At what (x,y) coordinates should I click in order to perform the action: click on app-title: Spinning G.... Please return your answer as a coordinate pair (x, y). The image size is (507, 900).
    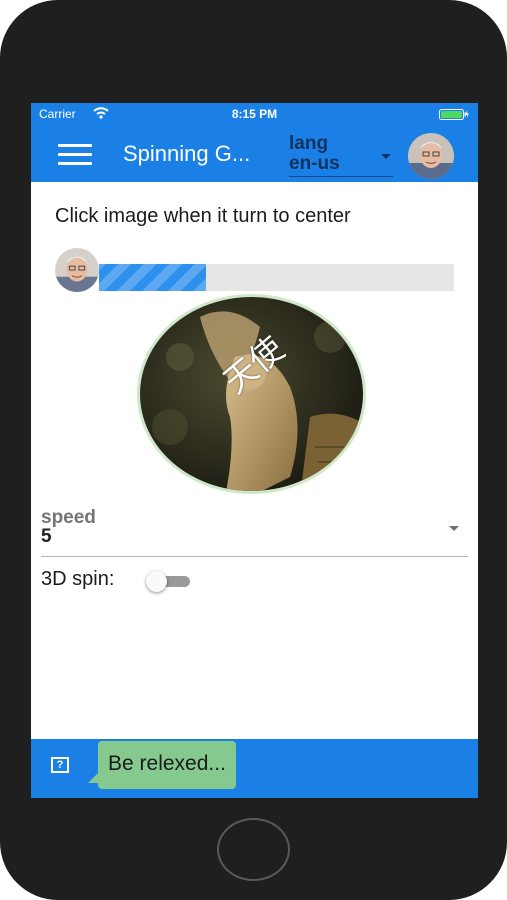
    Looking at the image, I should click on (187, 153).